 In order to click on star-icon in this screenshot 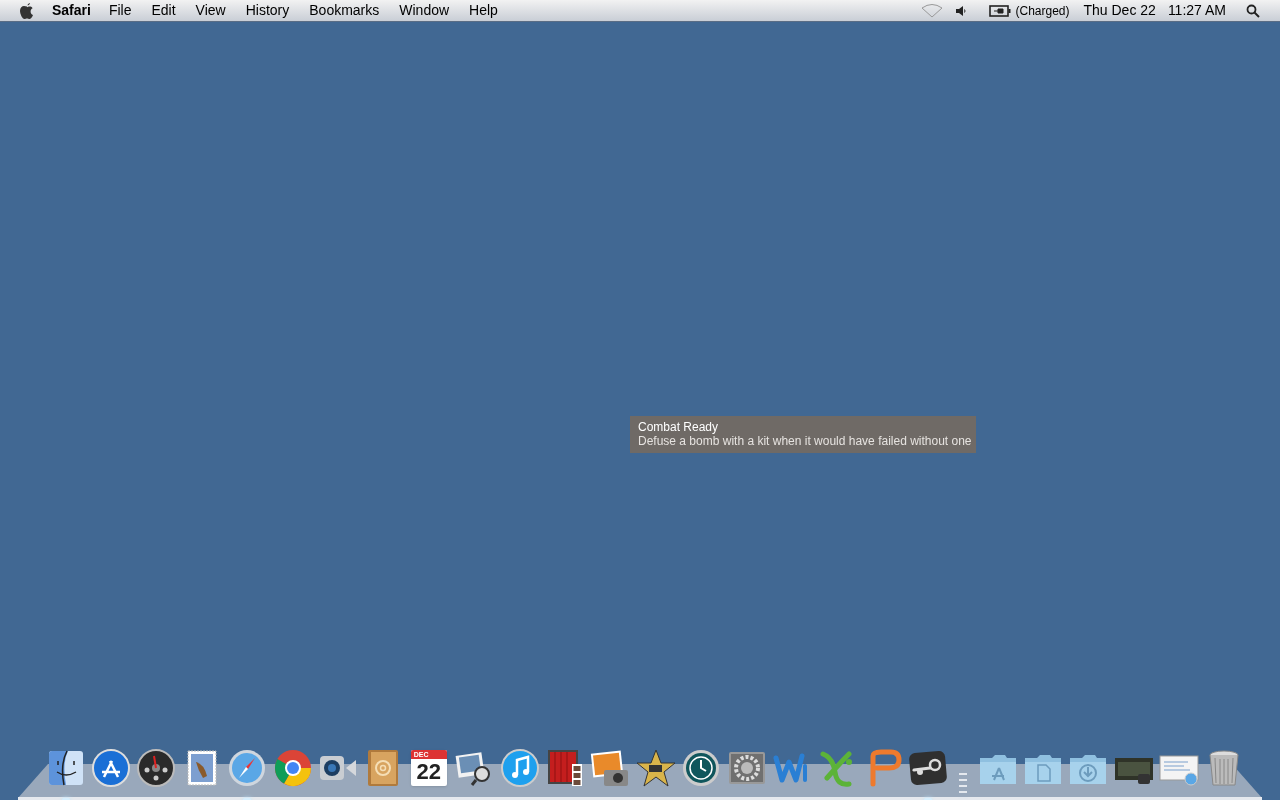, I will do `click(655, 768)`.